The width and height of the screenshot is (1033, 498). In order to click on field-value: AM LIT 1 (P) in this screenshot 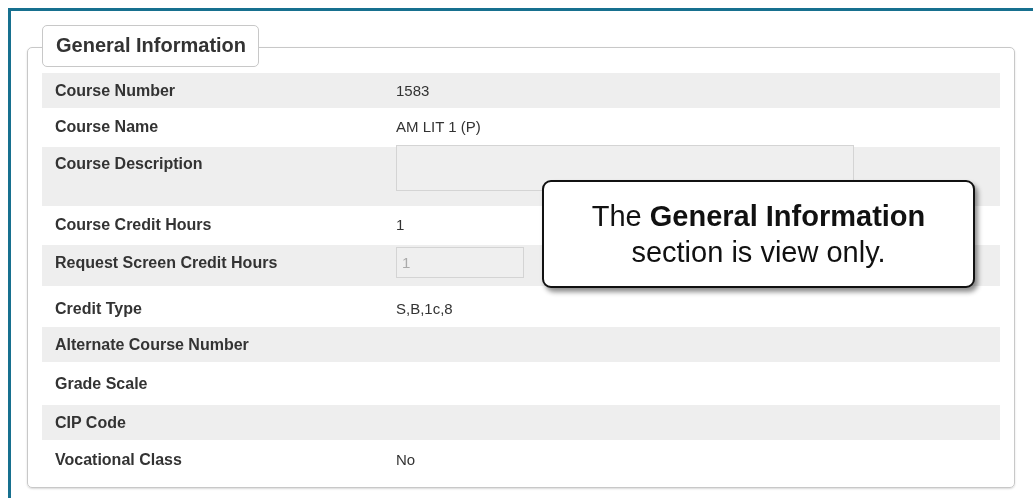, I will do `click(438, 126)`.